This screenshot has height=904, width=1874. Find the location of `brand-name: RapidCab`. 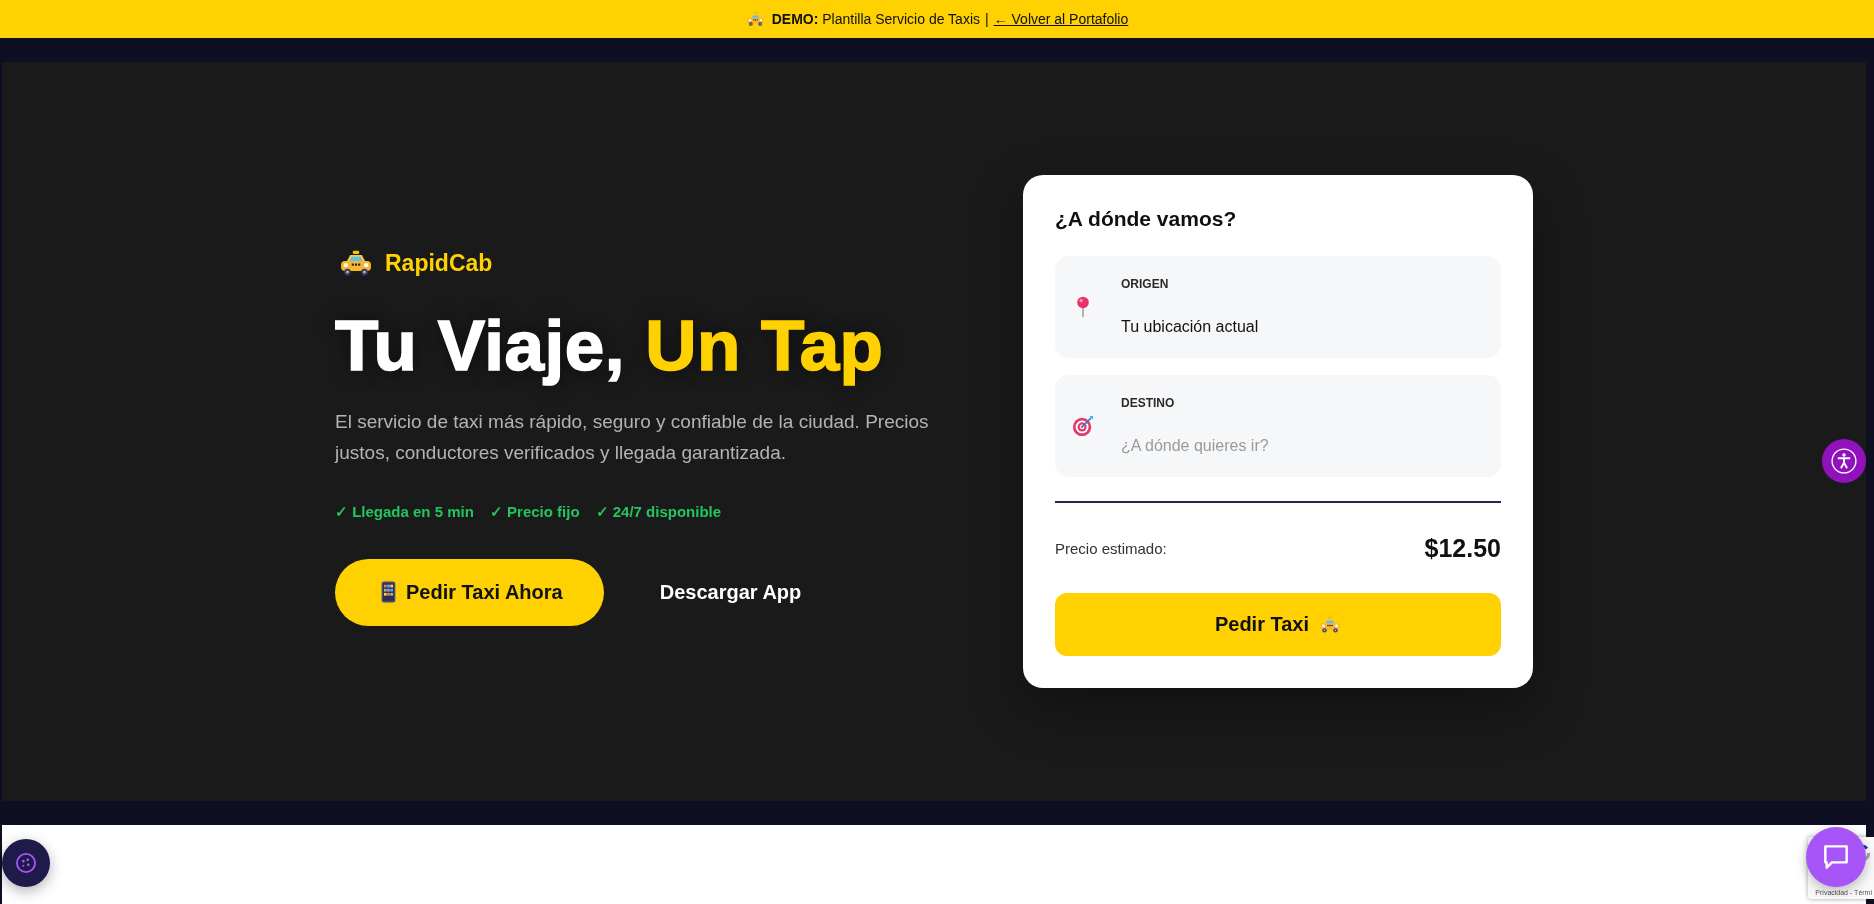

brand-name: RapidCab is located at coordinates (439, 263).